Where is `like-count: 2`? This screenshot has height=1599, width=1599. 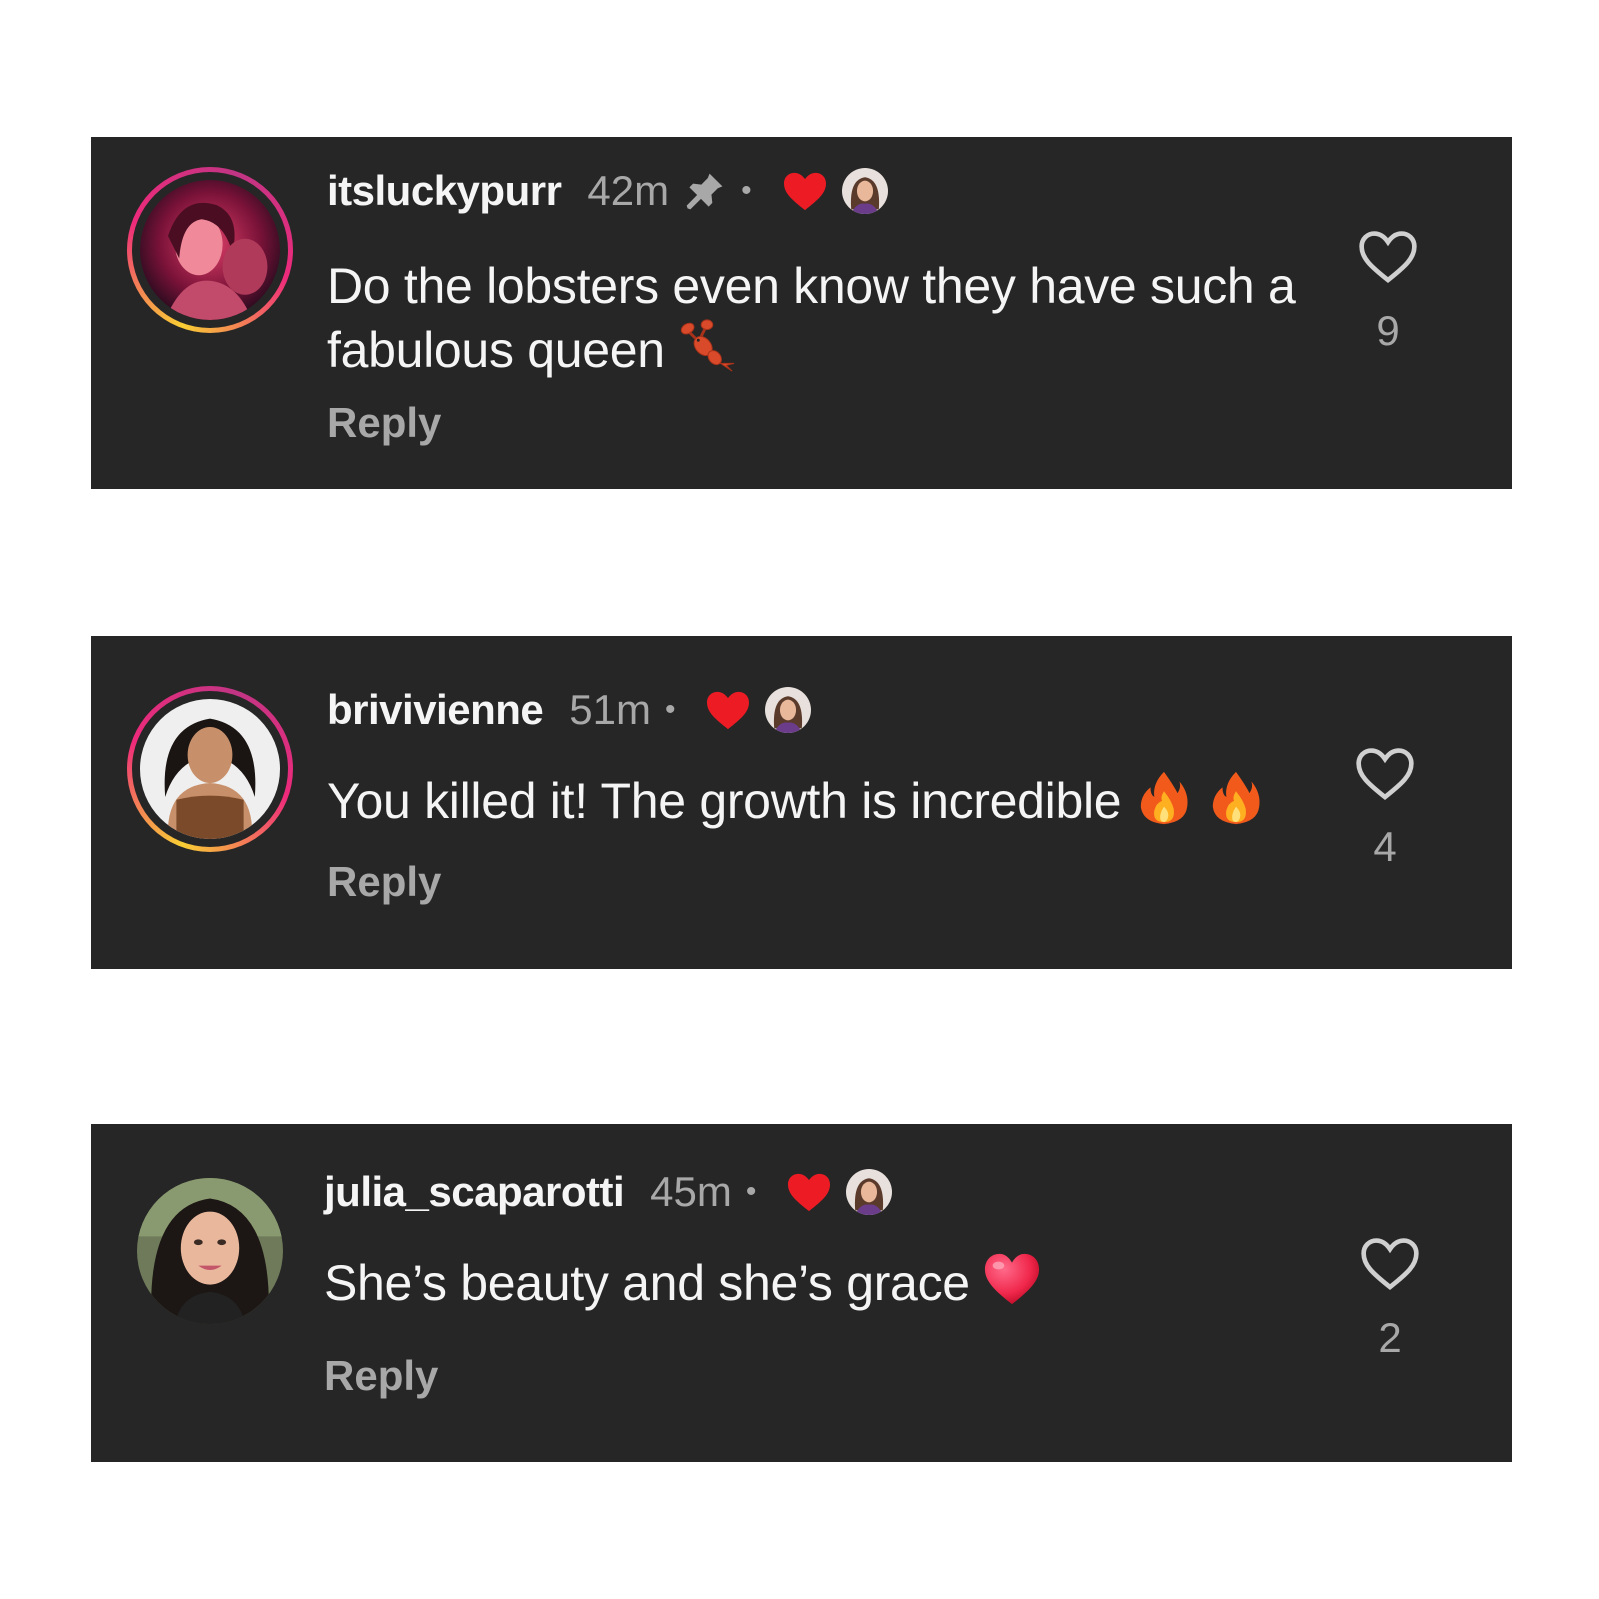 like-count: 2 is located at coordinates (1390, 1337).